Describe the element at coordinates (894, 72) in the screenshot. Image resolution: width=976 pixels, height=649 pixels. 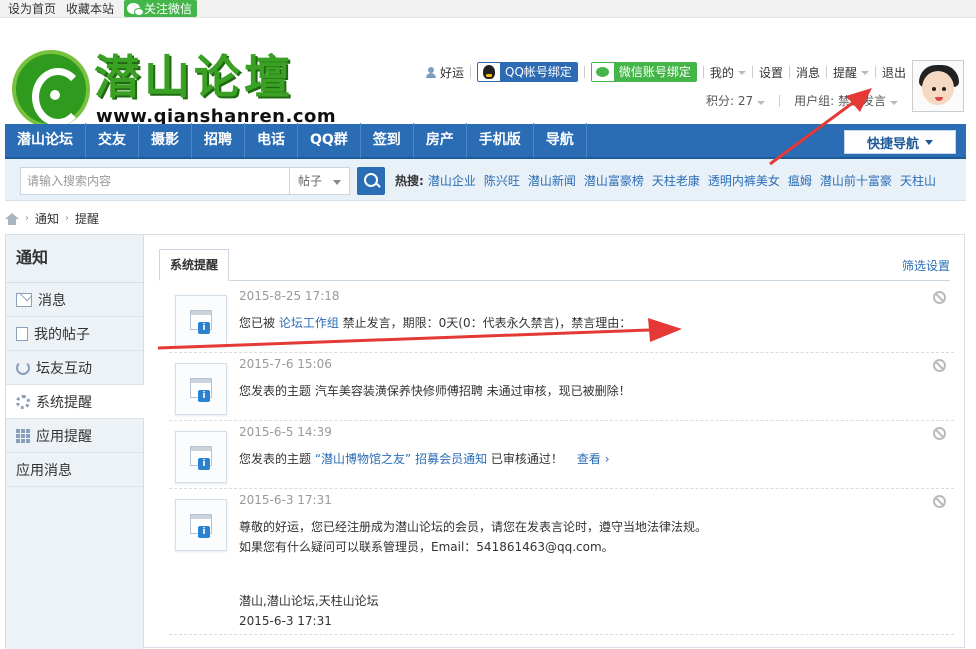
I see `logout-link: 退出` at that location.